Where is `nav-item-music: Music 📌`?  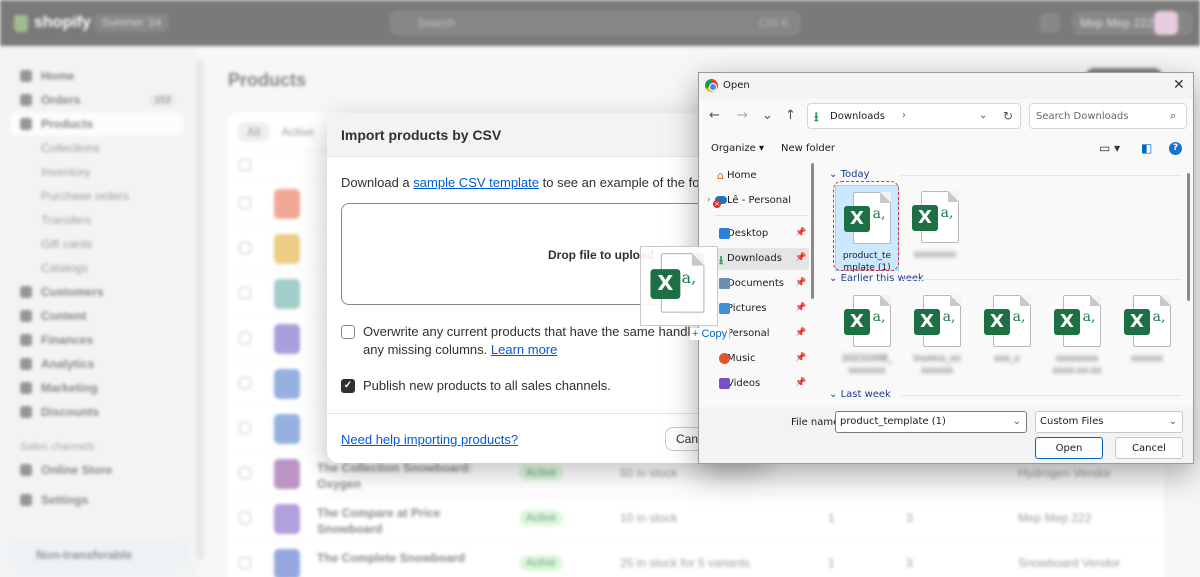
nav-item-music: Music 📌 is located at coordinates (757, 359).